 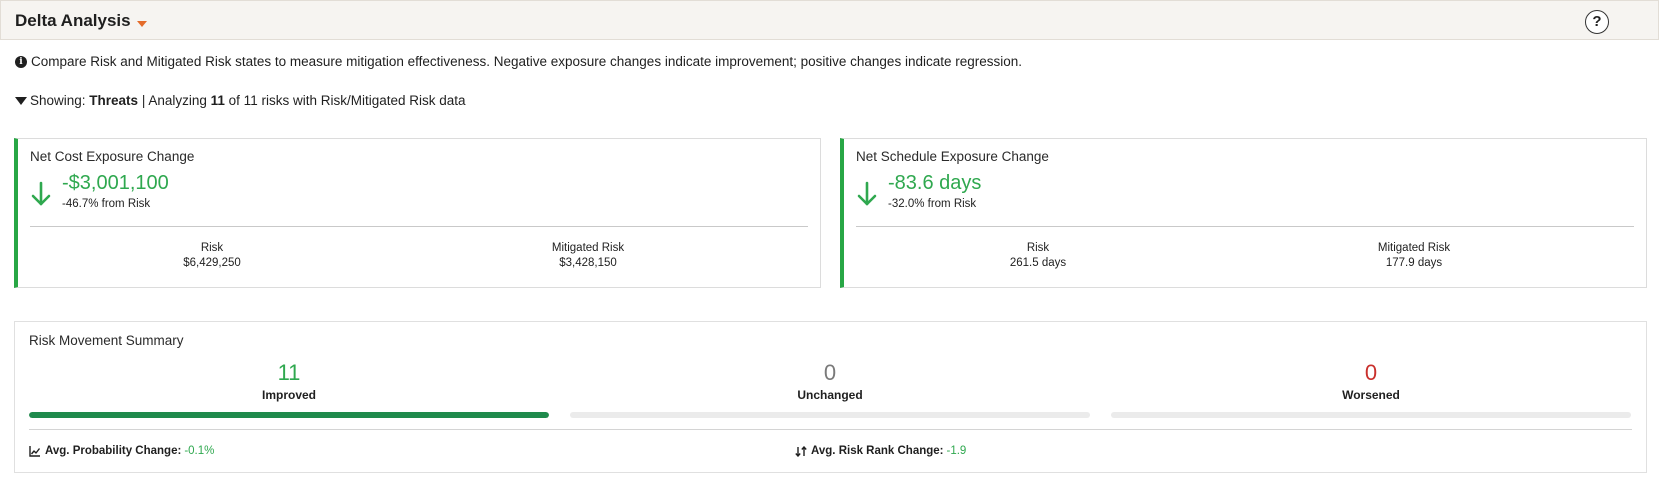 I want to click on unchanged-progress-bar, so click(x=830, y=415).